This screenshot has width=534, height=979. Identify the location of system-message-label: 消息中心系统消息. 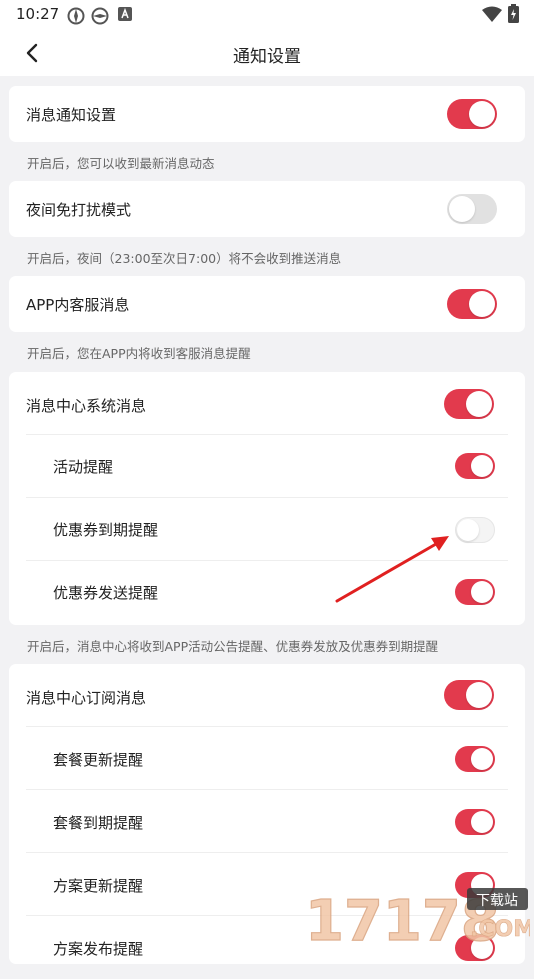
(86, 406).